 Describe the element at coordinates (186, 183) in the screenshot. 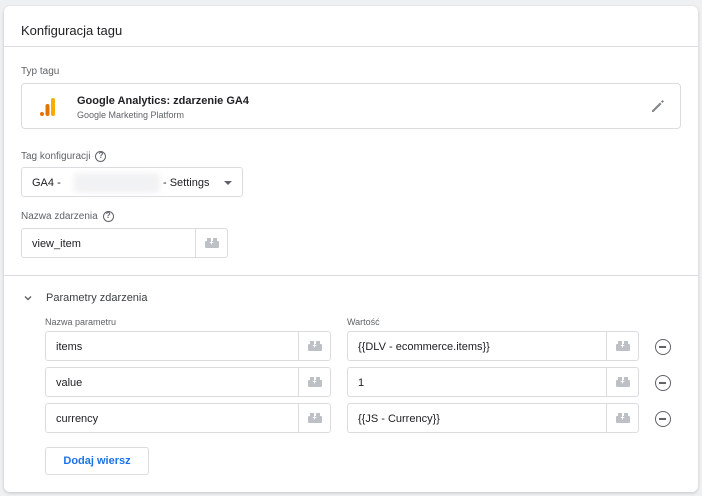

I see `config-tag-suffix: - Settings` at that location.